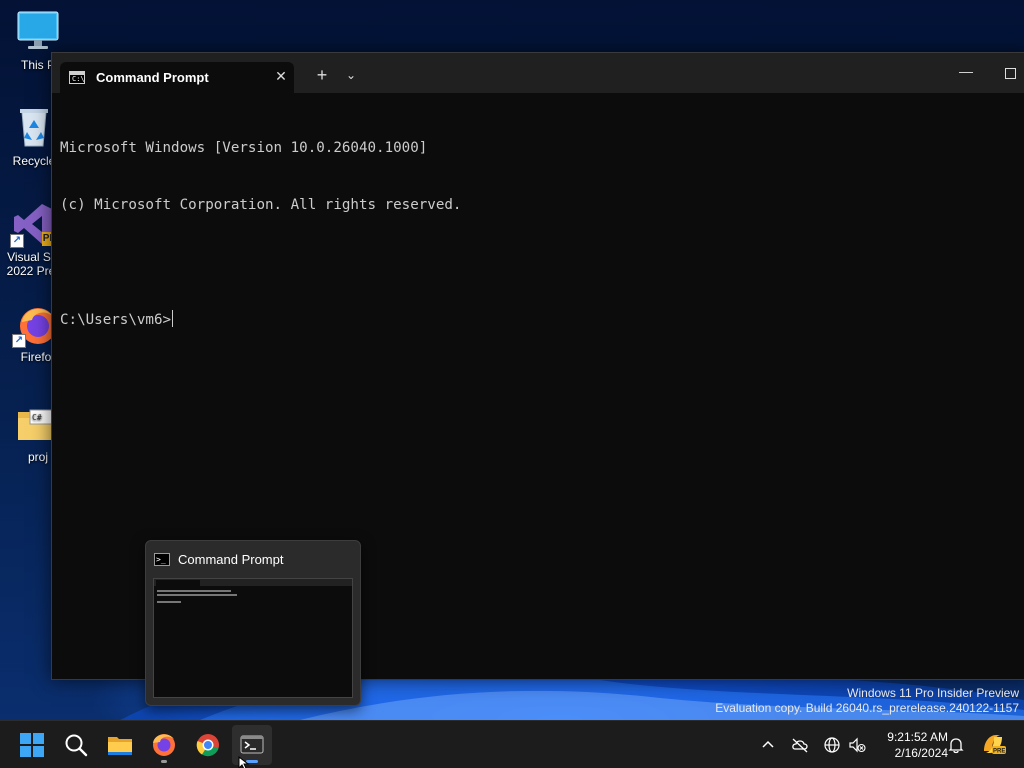 The image size is (1024, 768). I want to click on firefox-taskbar-button, so click(164, 745).